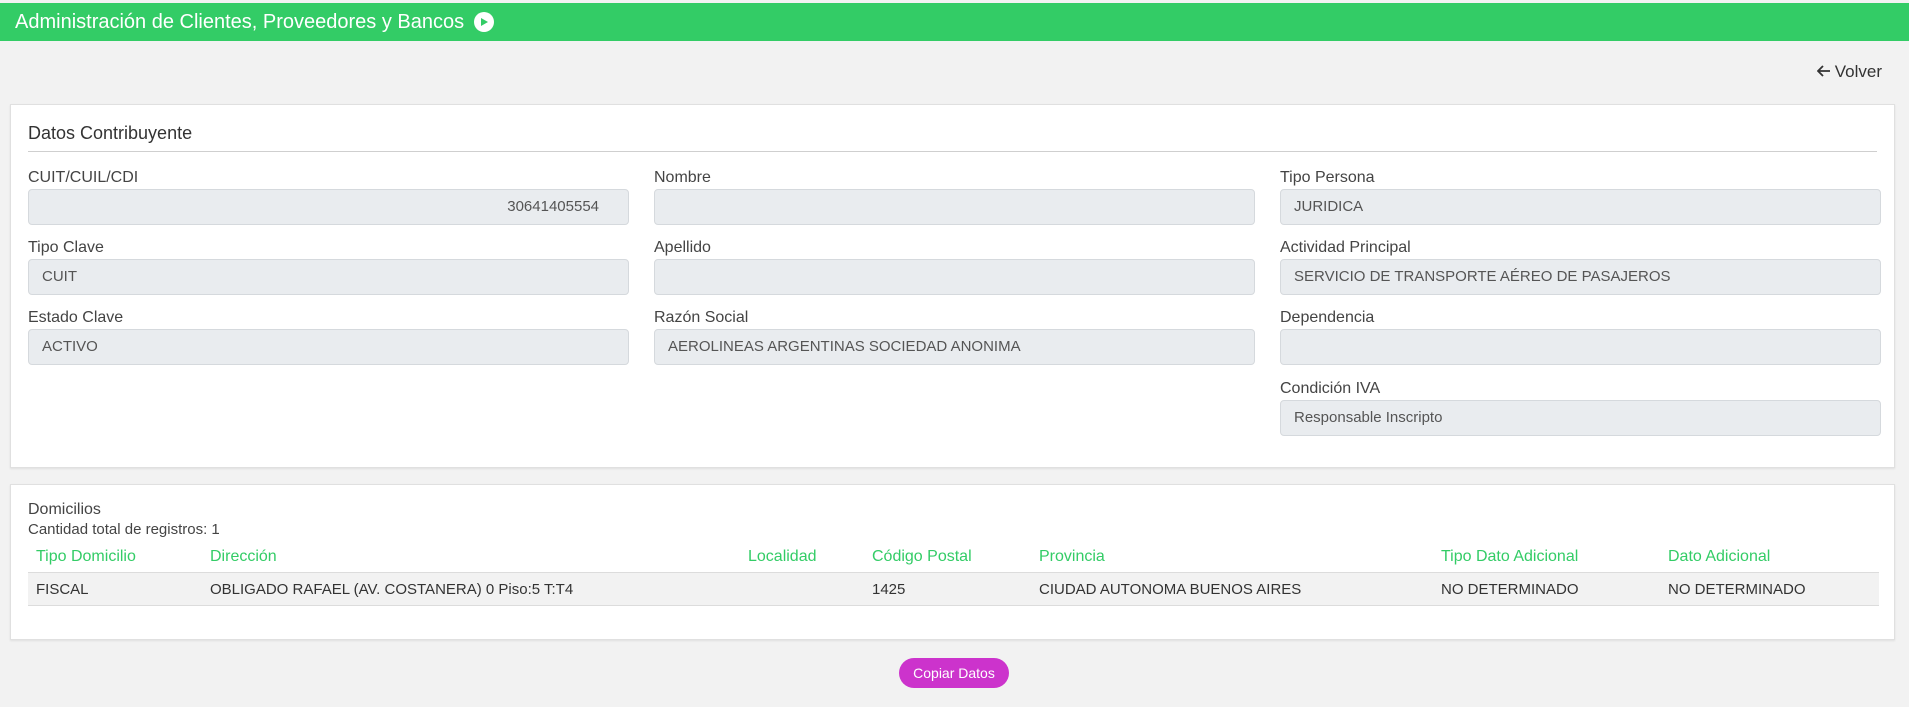 Image resolution: width=1909 pixels, height=707 pixels. Describe the element at coordinates (484, 22) in the screenshot. I see `play-circle-icon` at that location.